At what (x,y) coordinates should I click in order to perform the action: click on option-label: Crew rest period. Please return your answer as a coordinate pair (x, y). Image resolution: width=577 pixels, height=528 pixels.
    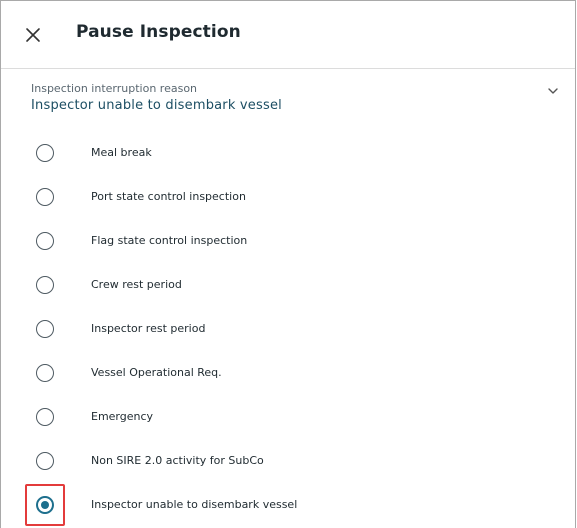
    Looking at the image, I should click on (136, 284).